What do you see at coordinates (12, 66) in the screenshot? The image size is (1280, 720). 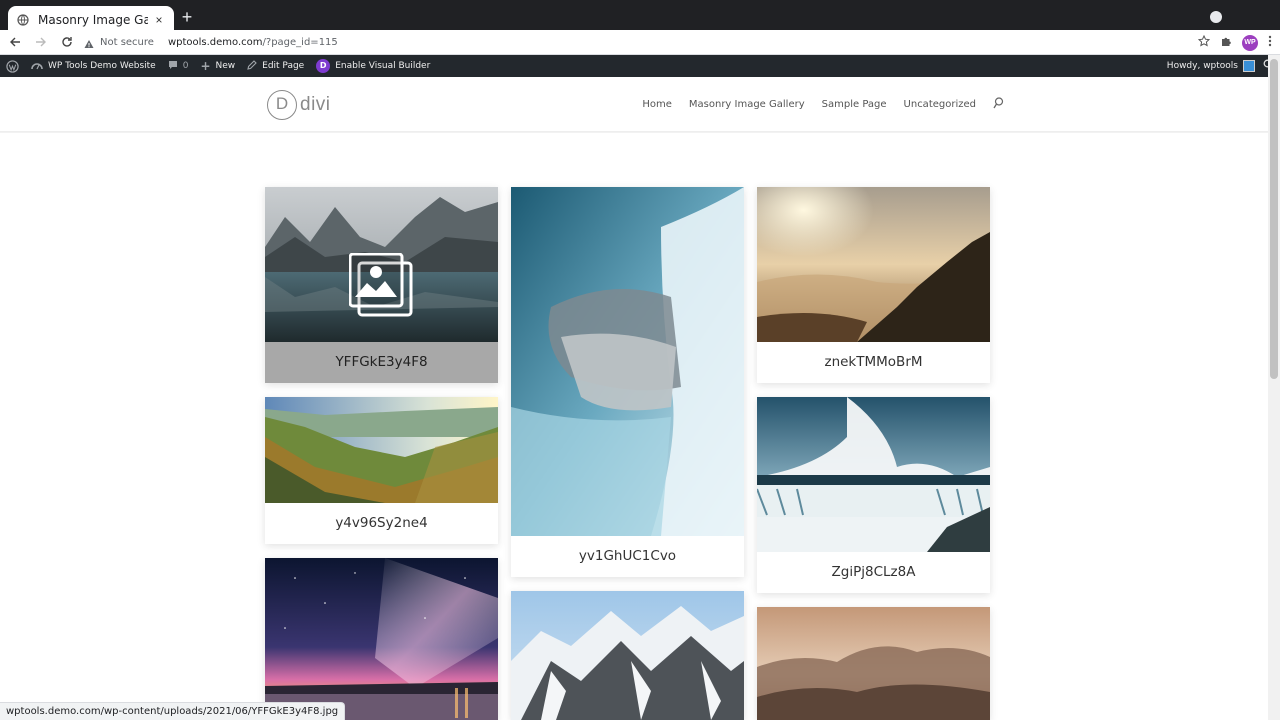 I see `wordpress-logo-icon` at bounding box center [12, 66].